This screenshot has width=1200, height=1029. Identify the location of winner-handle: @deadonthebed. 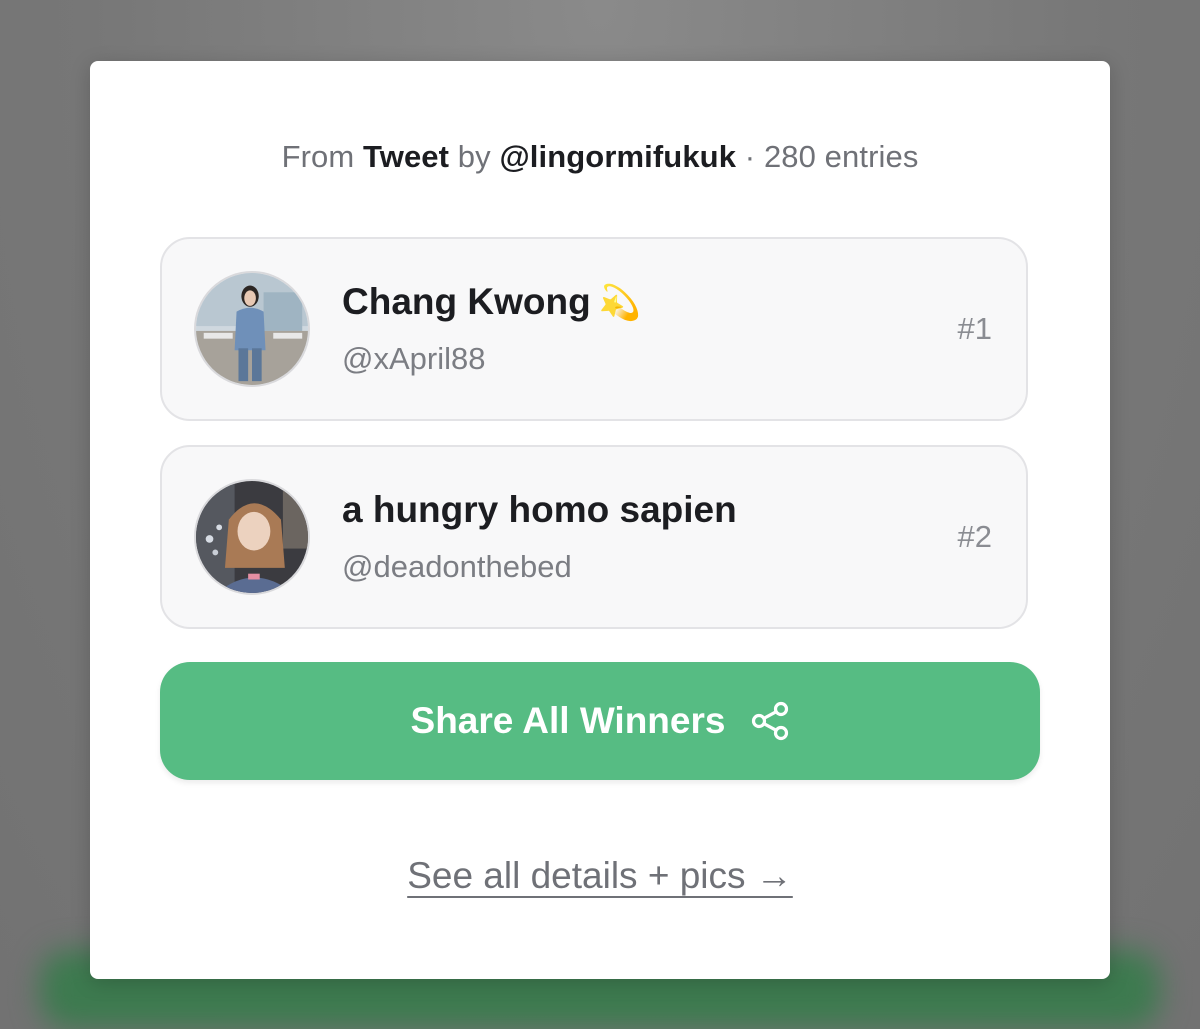
(457, 567).